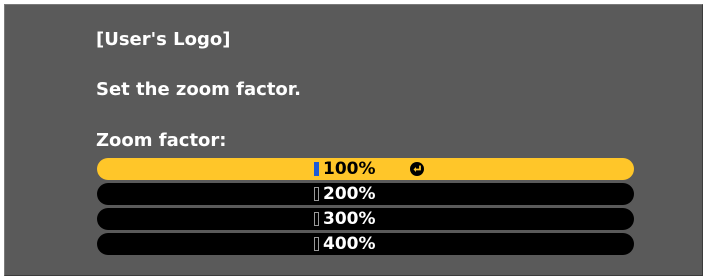 Image resolution: width=707 pixels, height=280 pixels. I want to click on zoom-option-200: 200%, so click(365, 194).